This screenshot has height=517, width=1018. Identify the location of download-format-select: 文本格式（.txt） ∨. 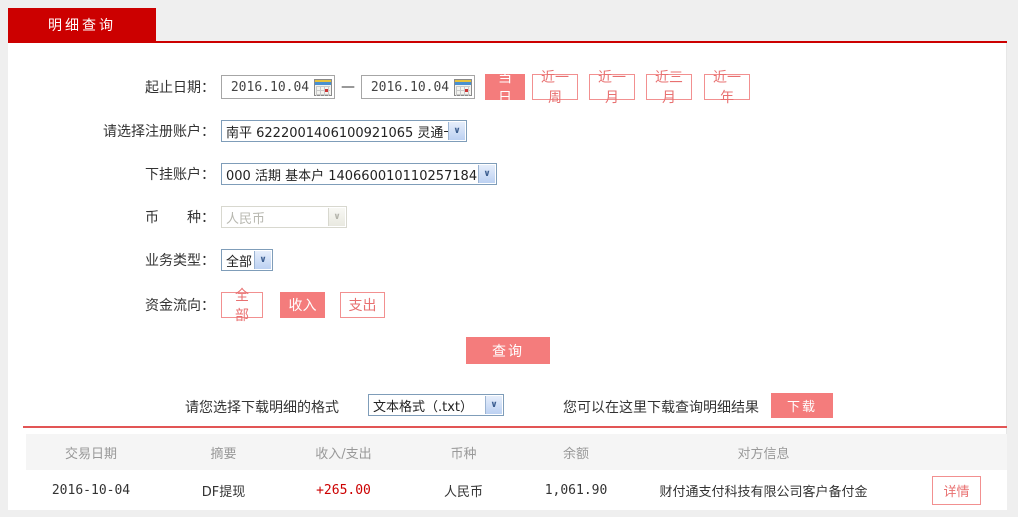
(436, 405).